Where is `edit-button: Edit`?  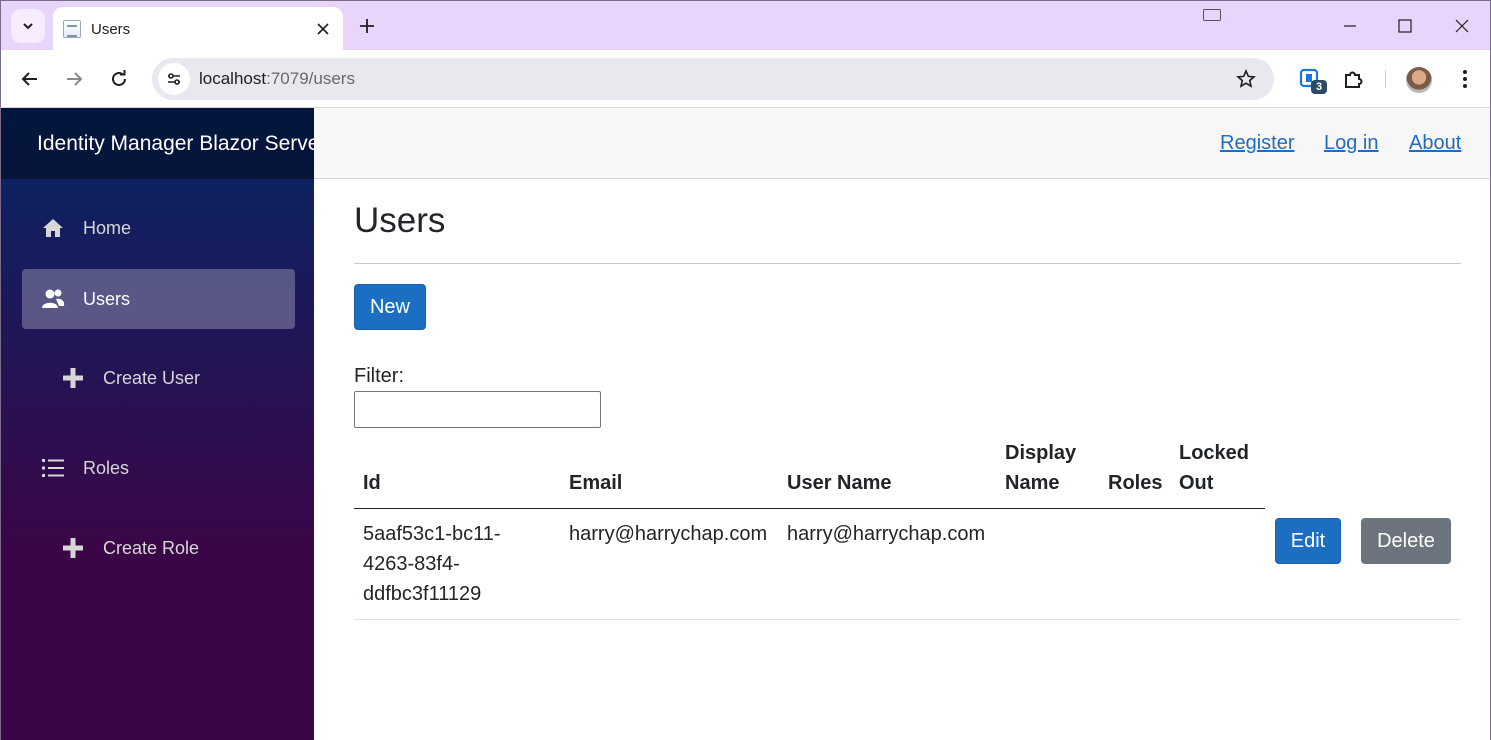
edit-button: Edit is located at coordinates (1308, 541).